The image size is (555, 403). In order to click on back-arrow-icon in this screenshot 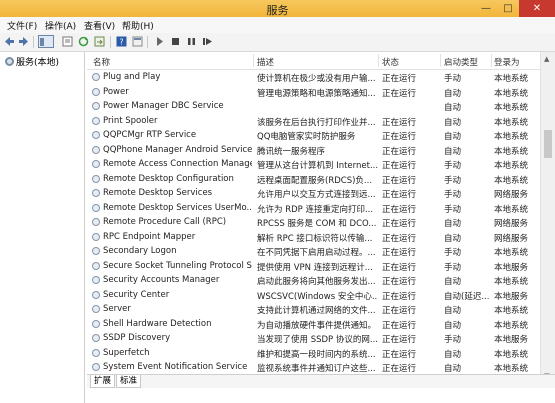, I will do `click(9, 41)`.